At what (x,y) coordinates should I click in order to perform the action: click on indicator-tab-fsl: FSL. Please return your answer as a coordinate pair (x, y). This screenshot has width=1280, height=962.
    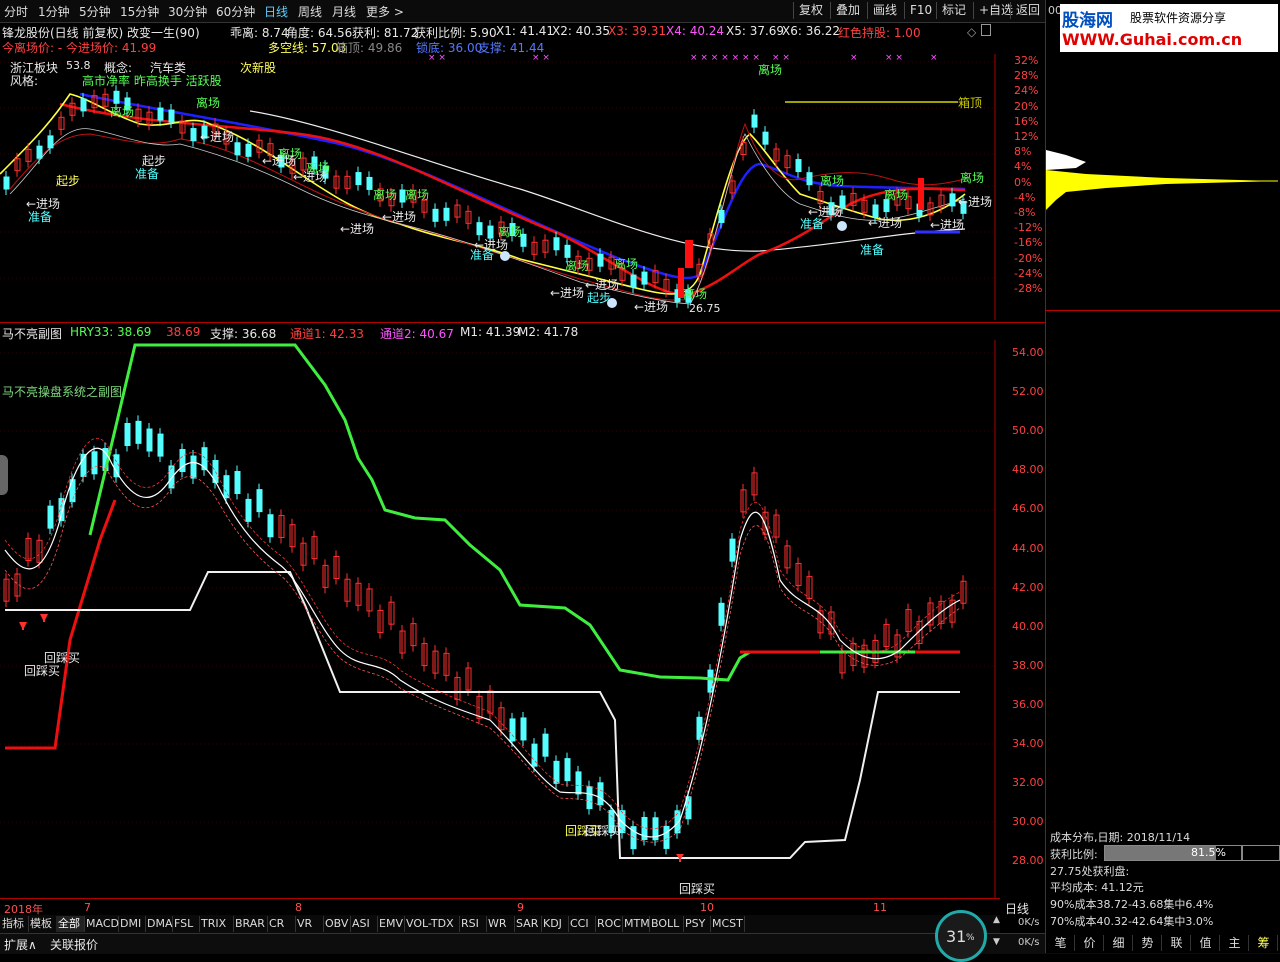
    Looking at the image, I should click on (186, 924).